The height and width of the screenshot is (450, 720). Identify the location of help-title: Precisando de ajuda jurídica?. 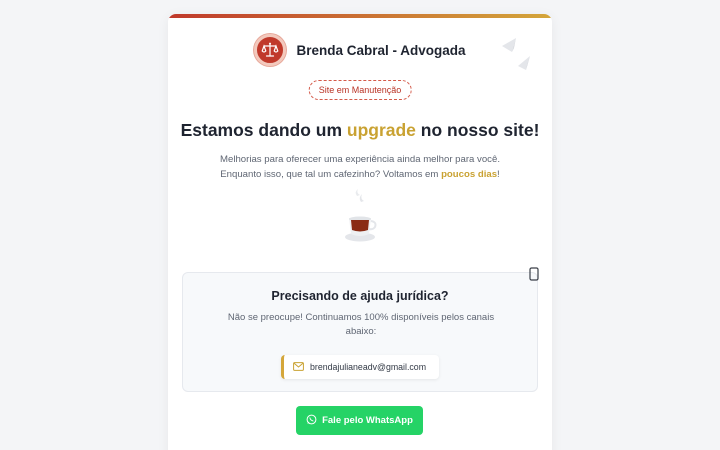
(360, 296).